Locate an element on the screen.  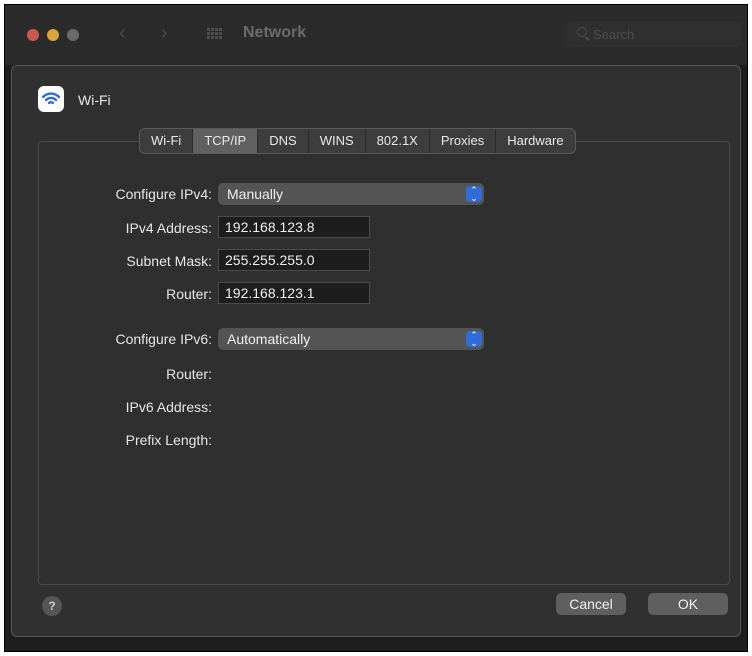
ipv6-router-label: Router: is located at coordinates (189, 374).